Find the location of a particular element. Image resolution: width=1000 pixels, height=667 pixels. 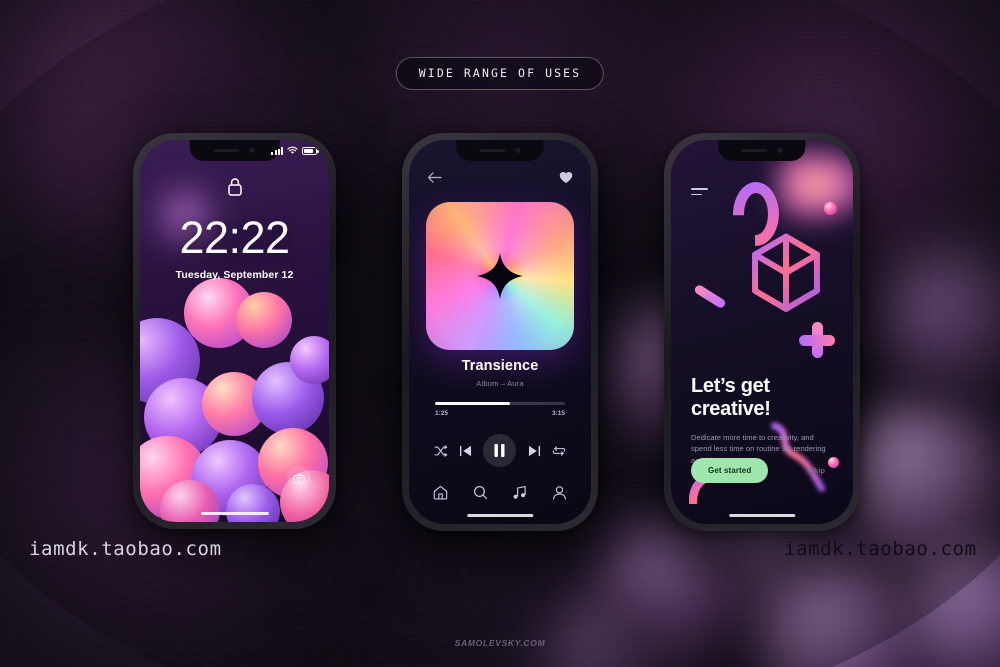

wireframe-cube-shape is located at coordinates (786, 271).